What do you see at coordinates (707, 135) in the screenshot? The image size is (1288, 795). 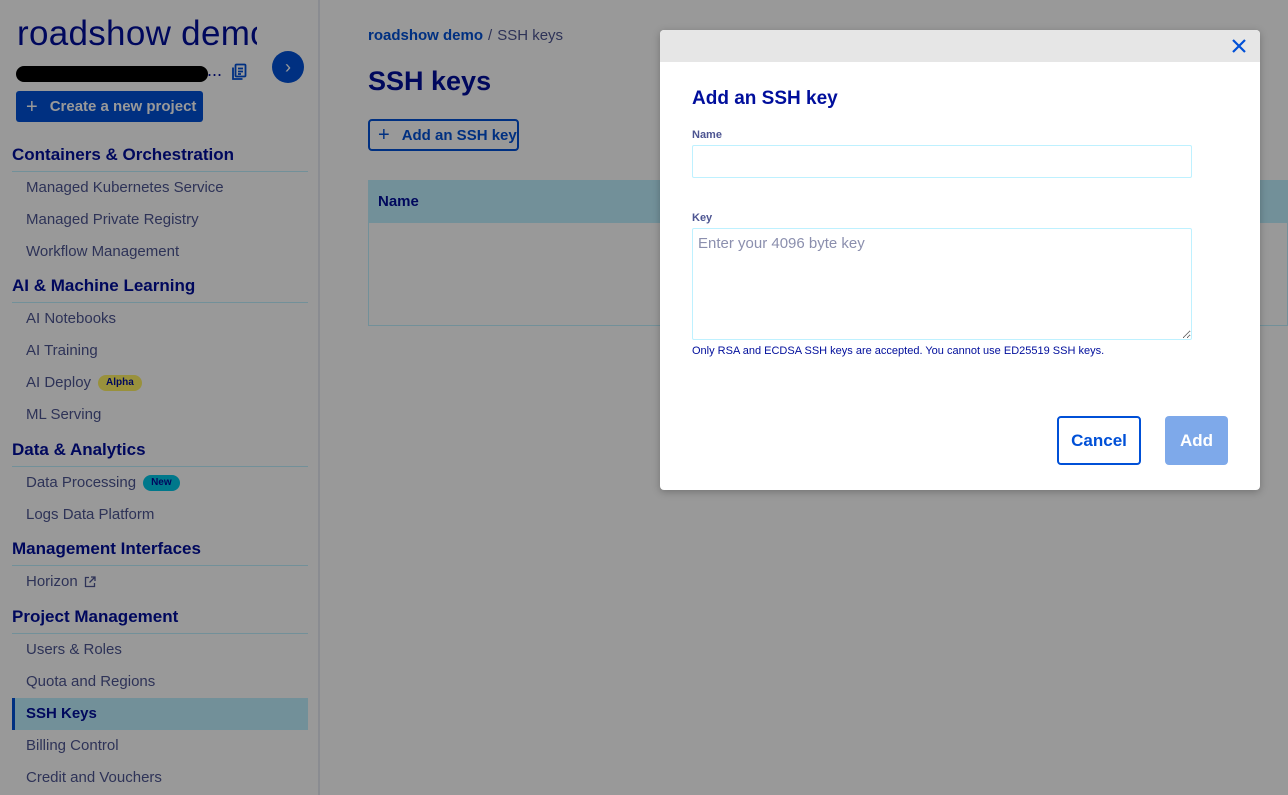 I see `name-label: Name` at bounding box center [707, 135].